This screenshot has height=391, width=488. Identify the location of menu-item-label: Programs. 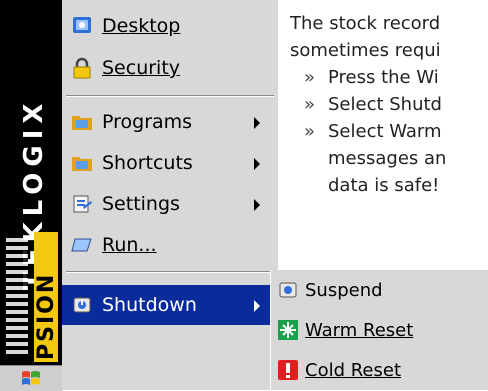
(147, 122).